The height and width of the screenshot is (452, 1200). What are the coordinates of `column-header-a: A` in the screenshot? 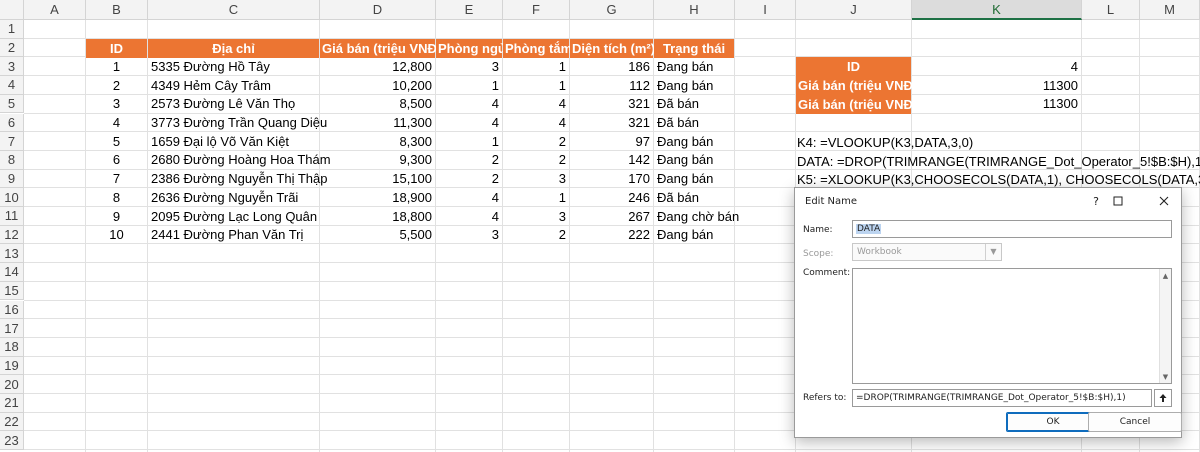 It's located at (55, 10).